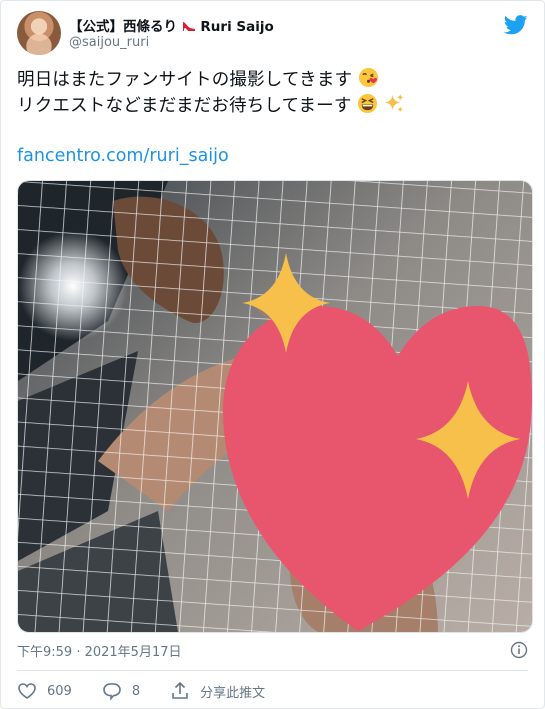 The image size is (545, 709). Describe the element at coordinates (109, 42) in the screenshot. I see `author-handle: @saijou_ruri` at that location.